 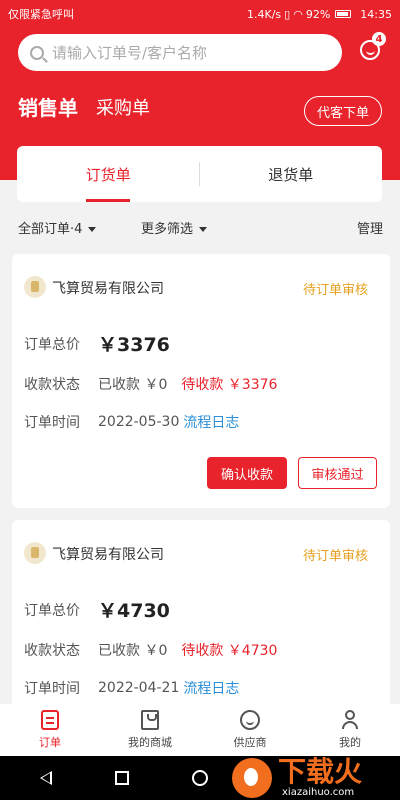 I want to click on shopping-bag-icon, so click(x=150, y=720).